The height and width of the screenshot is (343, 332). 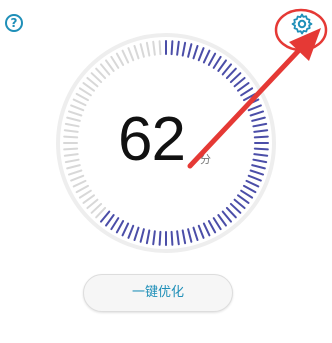 What do you see at coordinates (158, 293) in the screenshot?
I see `one-click-optimize-button: 一键优化` at bounding box center [158, 293].